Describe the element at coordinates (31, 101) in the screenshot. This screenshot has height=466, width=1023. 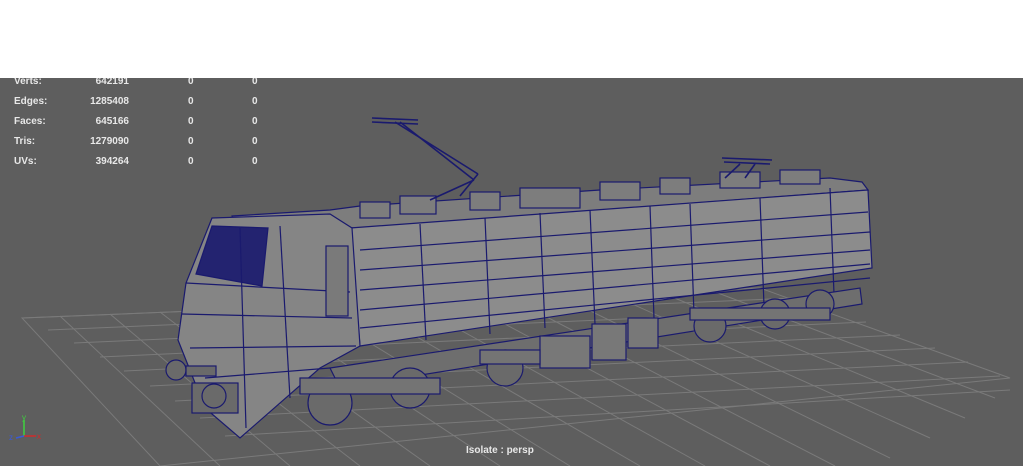
I see `hud-label: Edges:` at that location.